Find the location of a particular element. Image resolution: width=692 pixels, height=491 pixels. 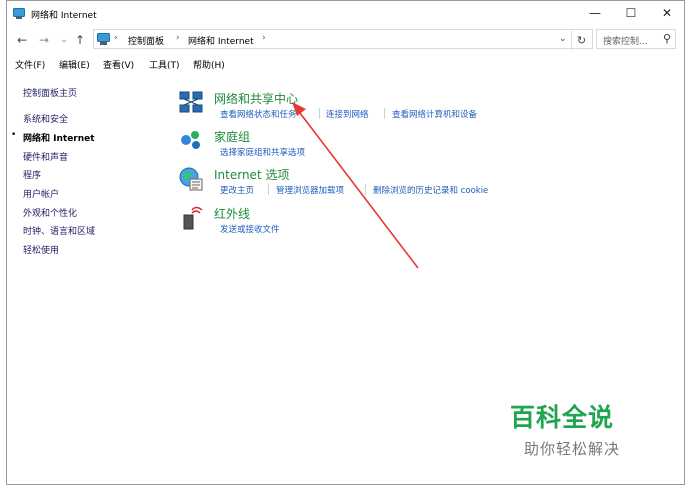

link-delete-history: 删除浏览的历史记录和 cookie is located at coordinates (430, 190).